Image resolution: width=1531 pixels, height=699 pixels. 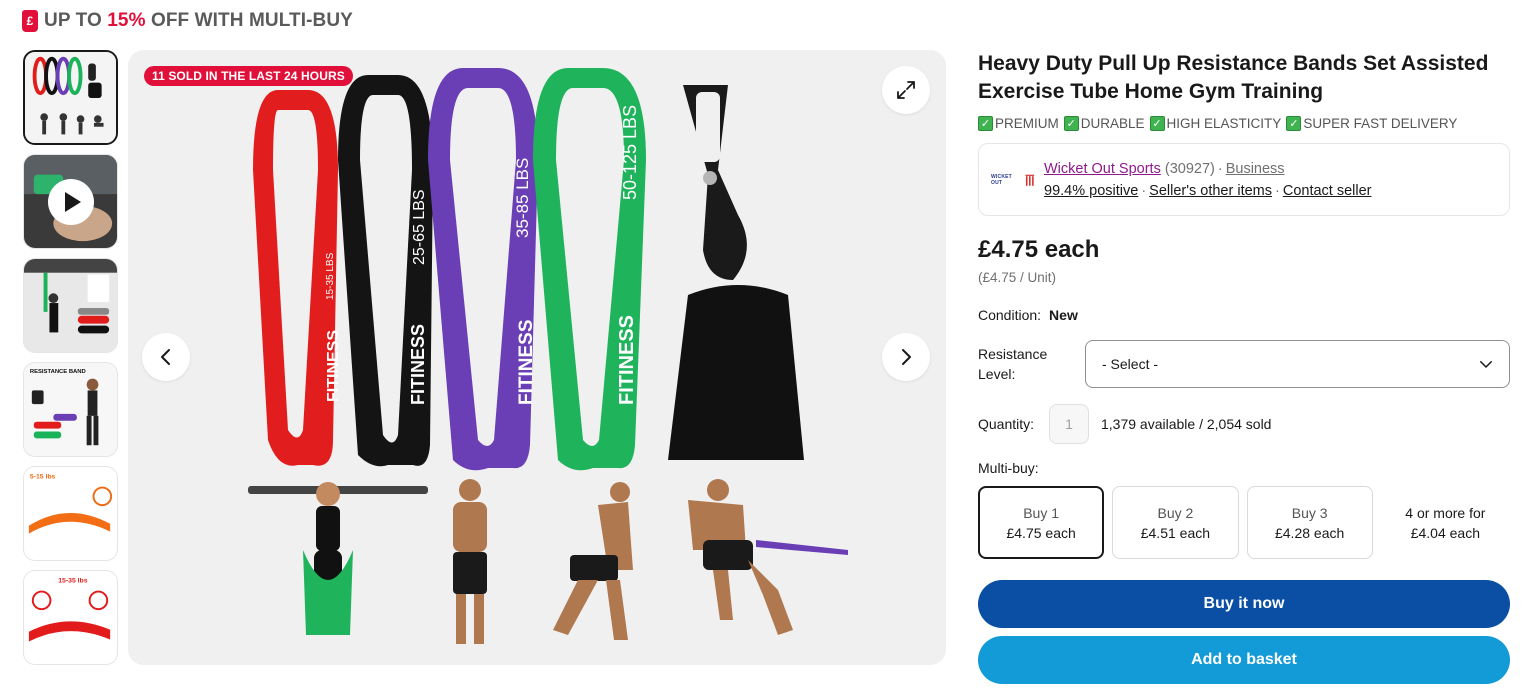 I want to click on multibuy-tier-price: £4.51 each, so click(x=1175, y=532).